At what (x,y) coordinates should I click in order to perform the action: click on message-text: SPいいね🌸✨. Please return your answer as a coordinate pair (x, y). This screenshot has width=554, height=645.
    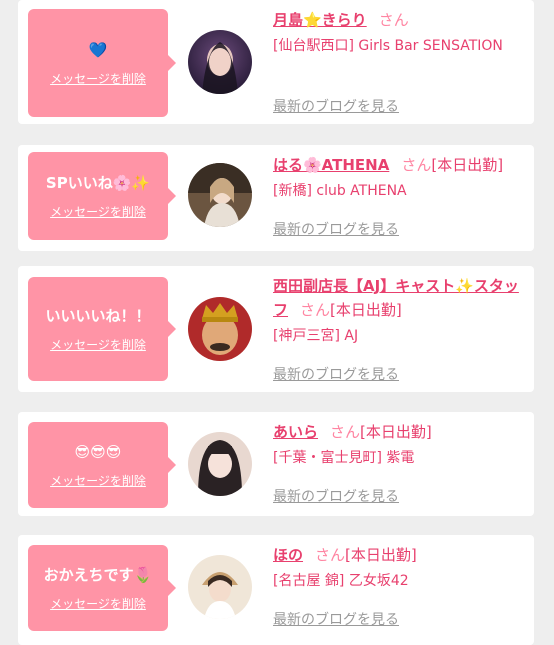
    Looking at the image, I should click on (98, 182).